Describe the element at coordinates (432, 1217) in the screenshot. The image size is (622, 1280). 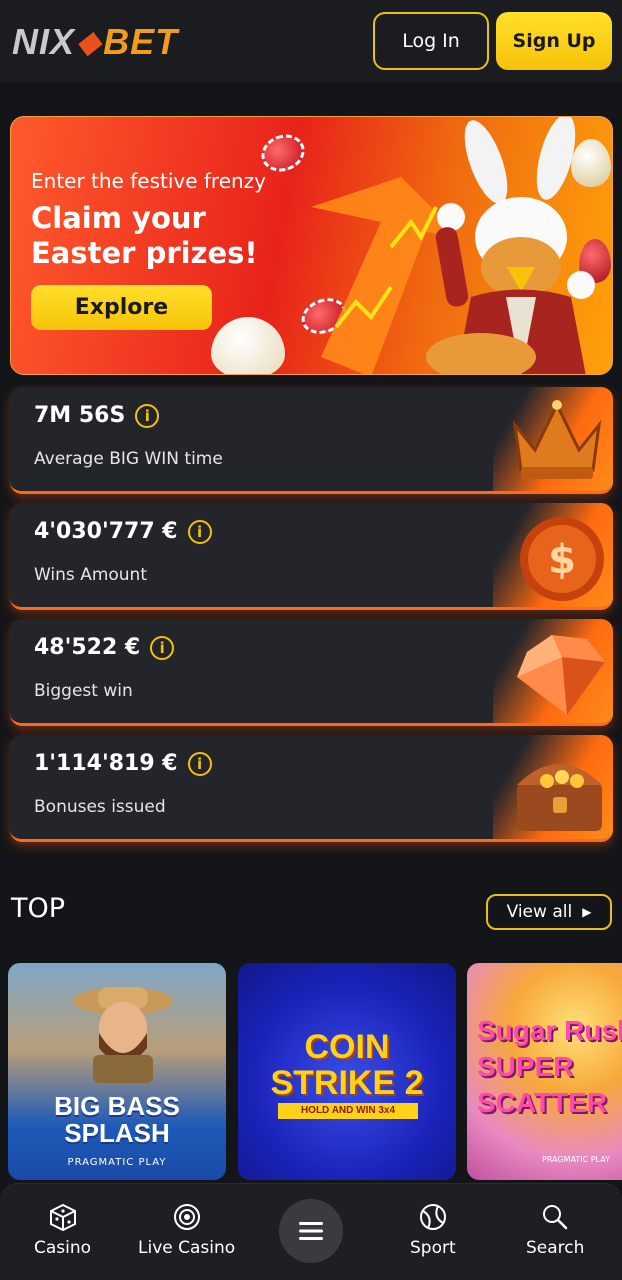
I see `tennis-ball-icon` at that location.